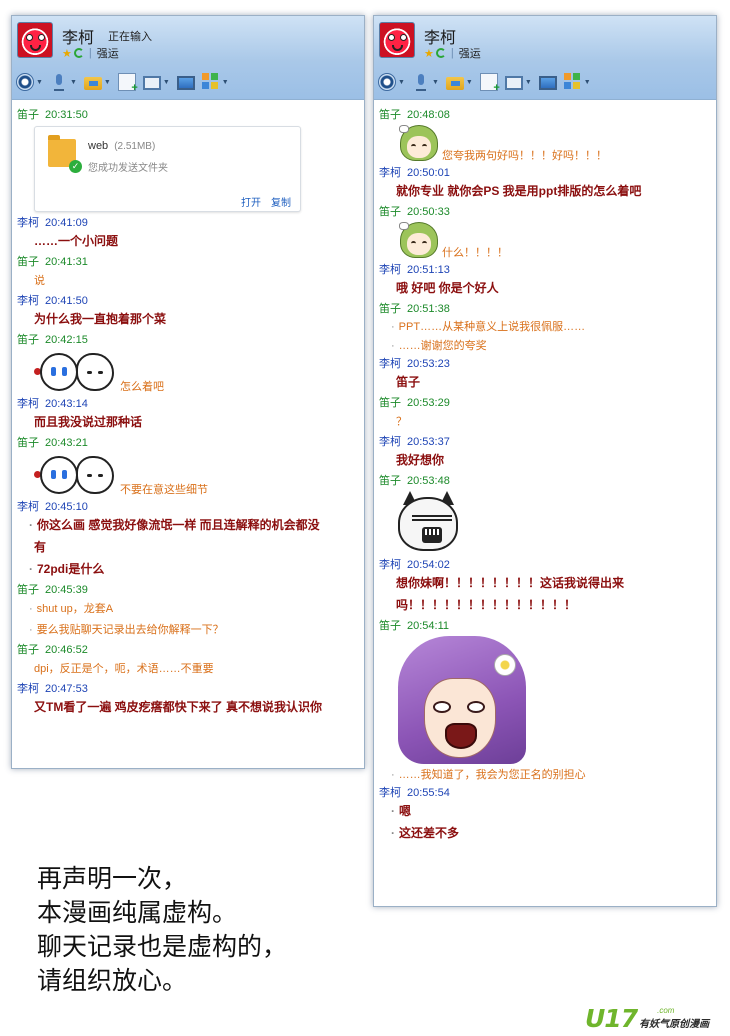 The width and height of the screenshot is (730, 1036). I want to click on remote-screen-icon, so click(185, 83).